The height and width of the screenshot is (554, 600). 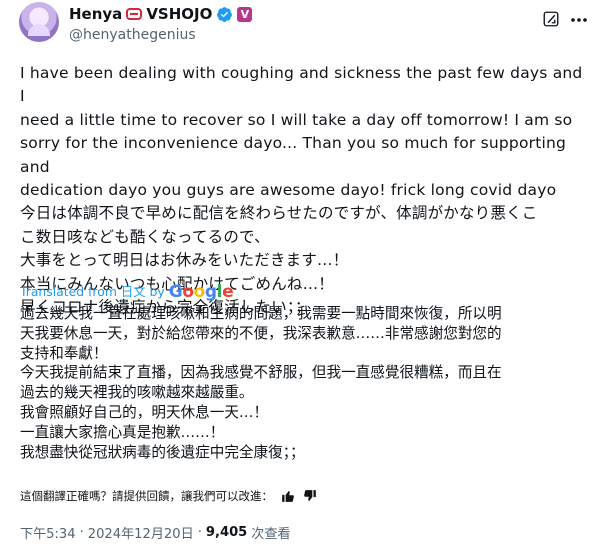 I want to click on avatar, so click(x=39, y=22).